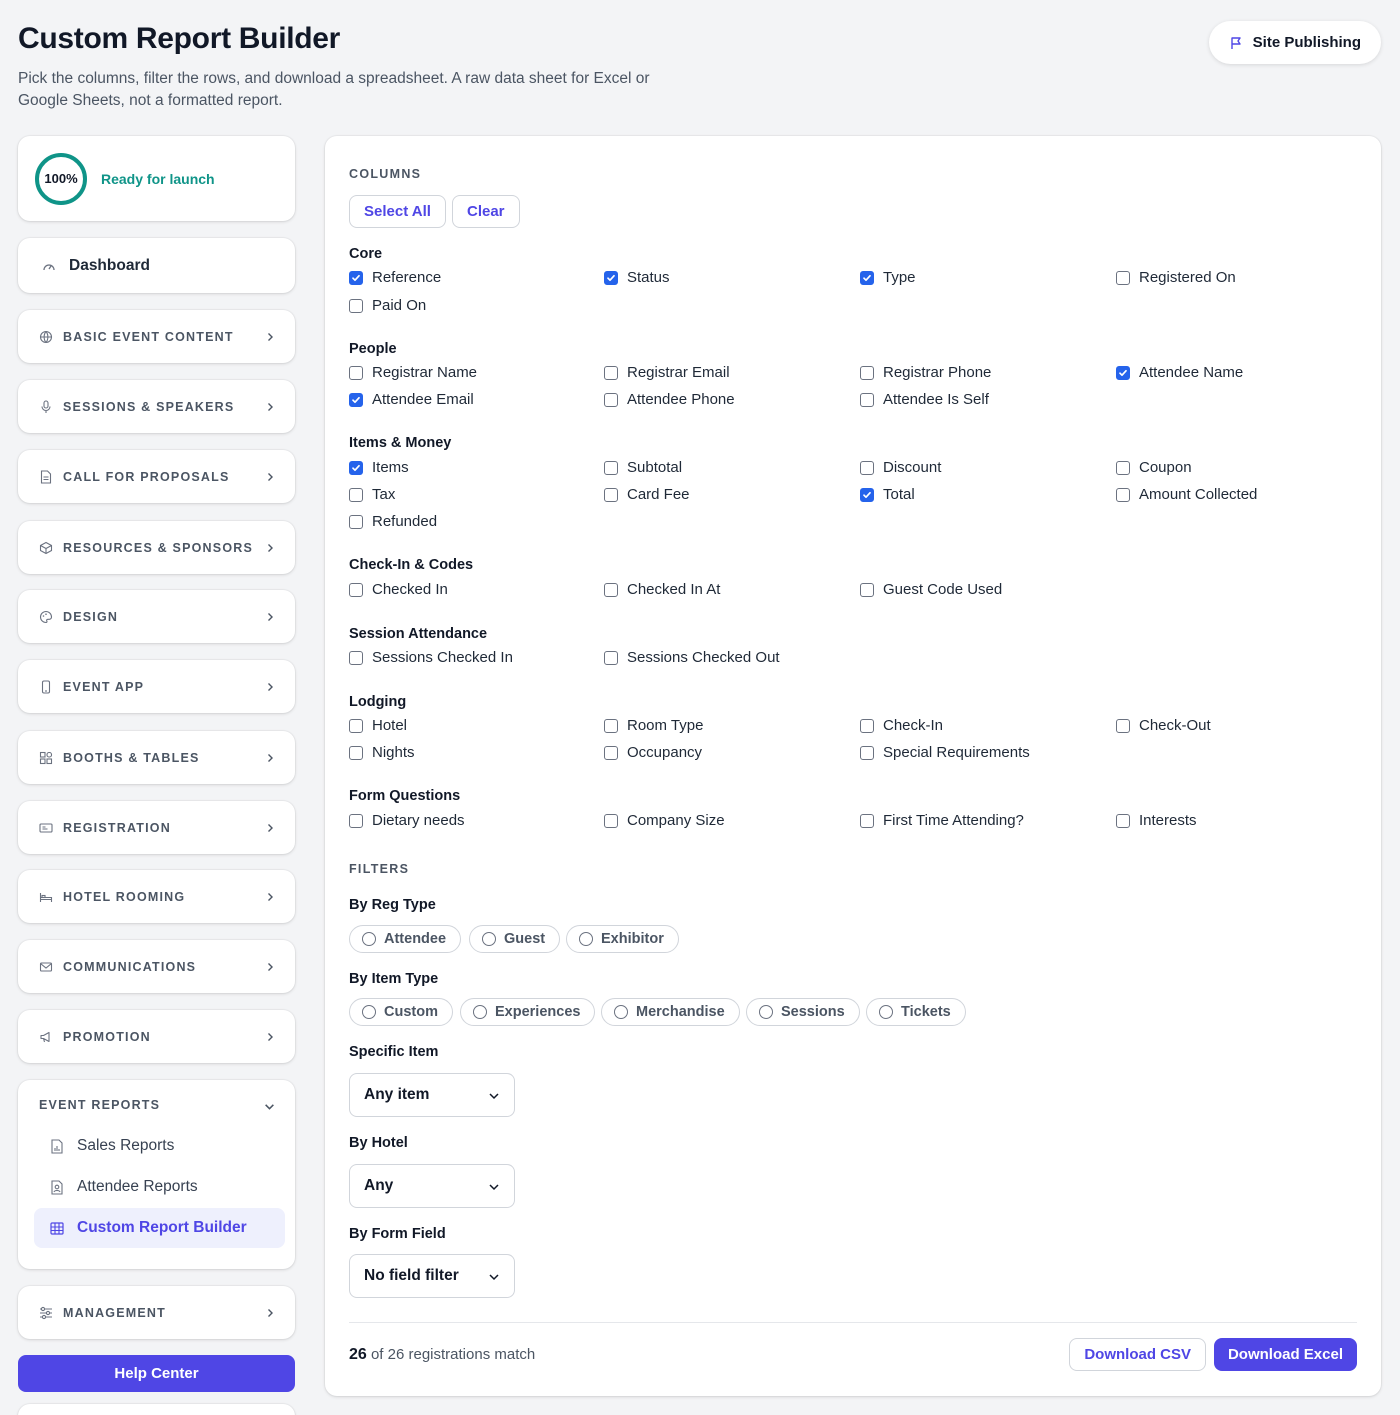 The image size is (1400, 1415). I want to click on column-checkbox: Attendee Is Self, so click(924, 399).